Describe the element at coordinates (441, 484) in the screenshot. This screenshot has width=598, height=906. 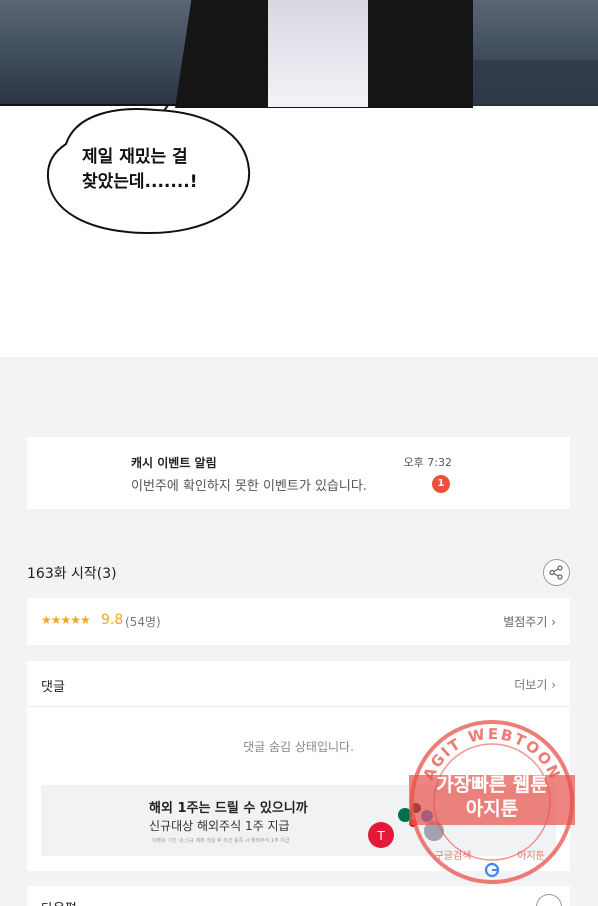
I see `event-count-badge: 1` at that location.